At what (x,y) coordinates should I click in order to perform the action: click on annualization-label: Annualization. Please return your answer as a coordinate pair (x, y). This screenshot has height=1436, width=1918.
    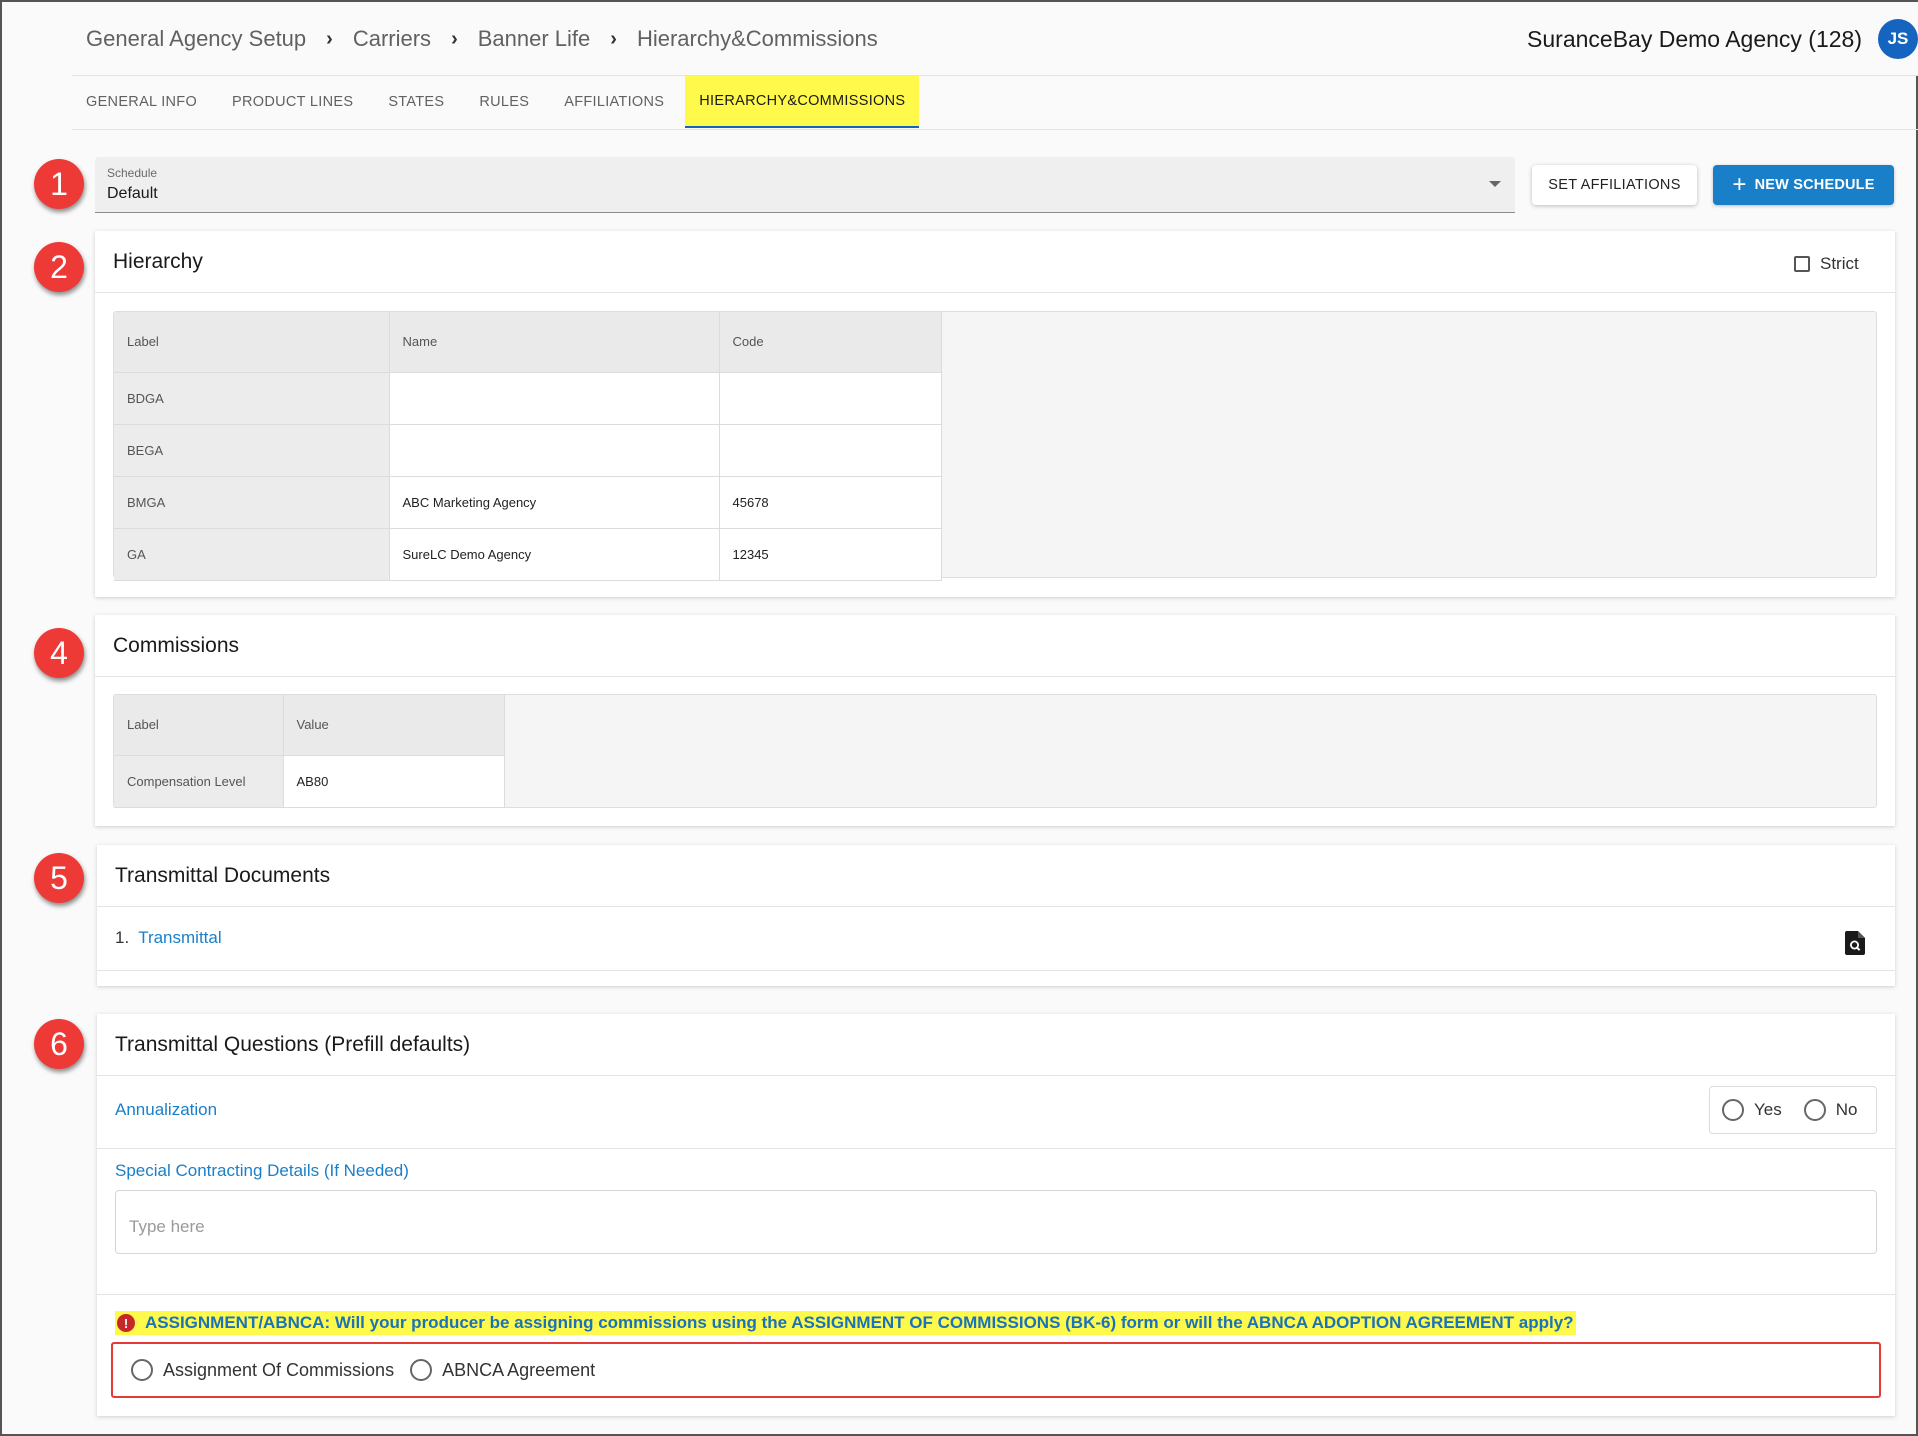
    Looking at the image, I should click on (166, 1109).